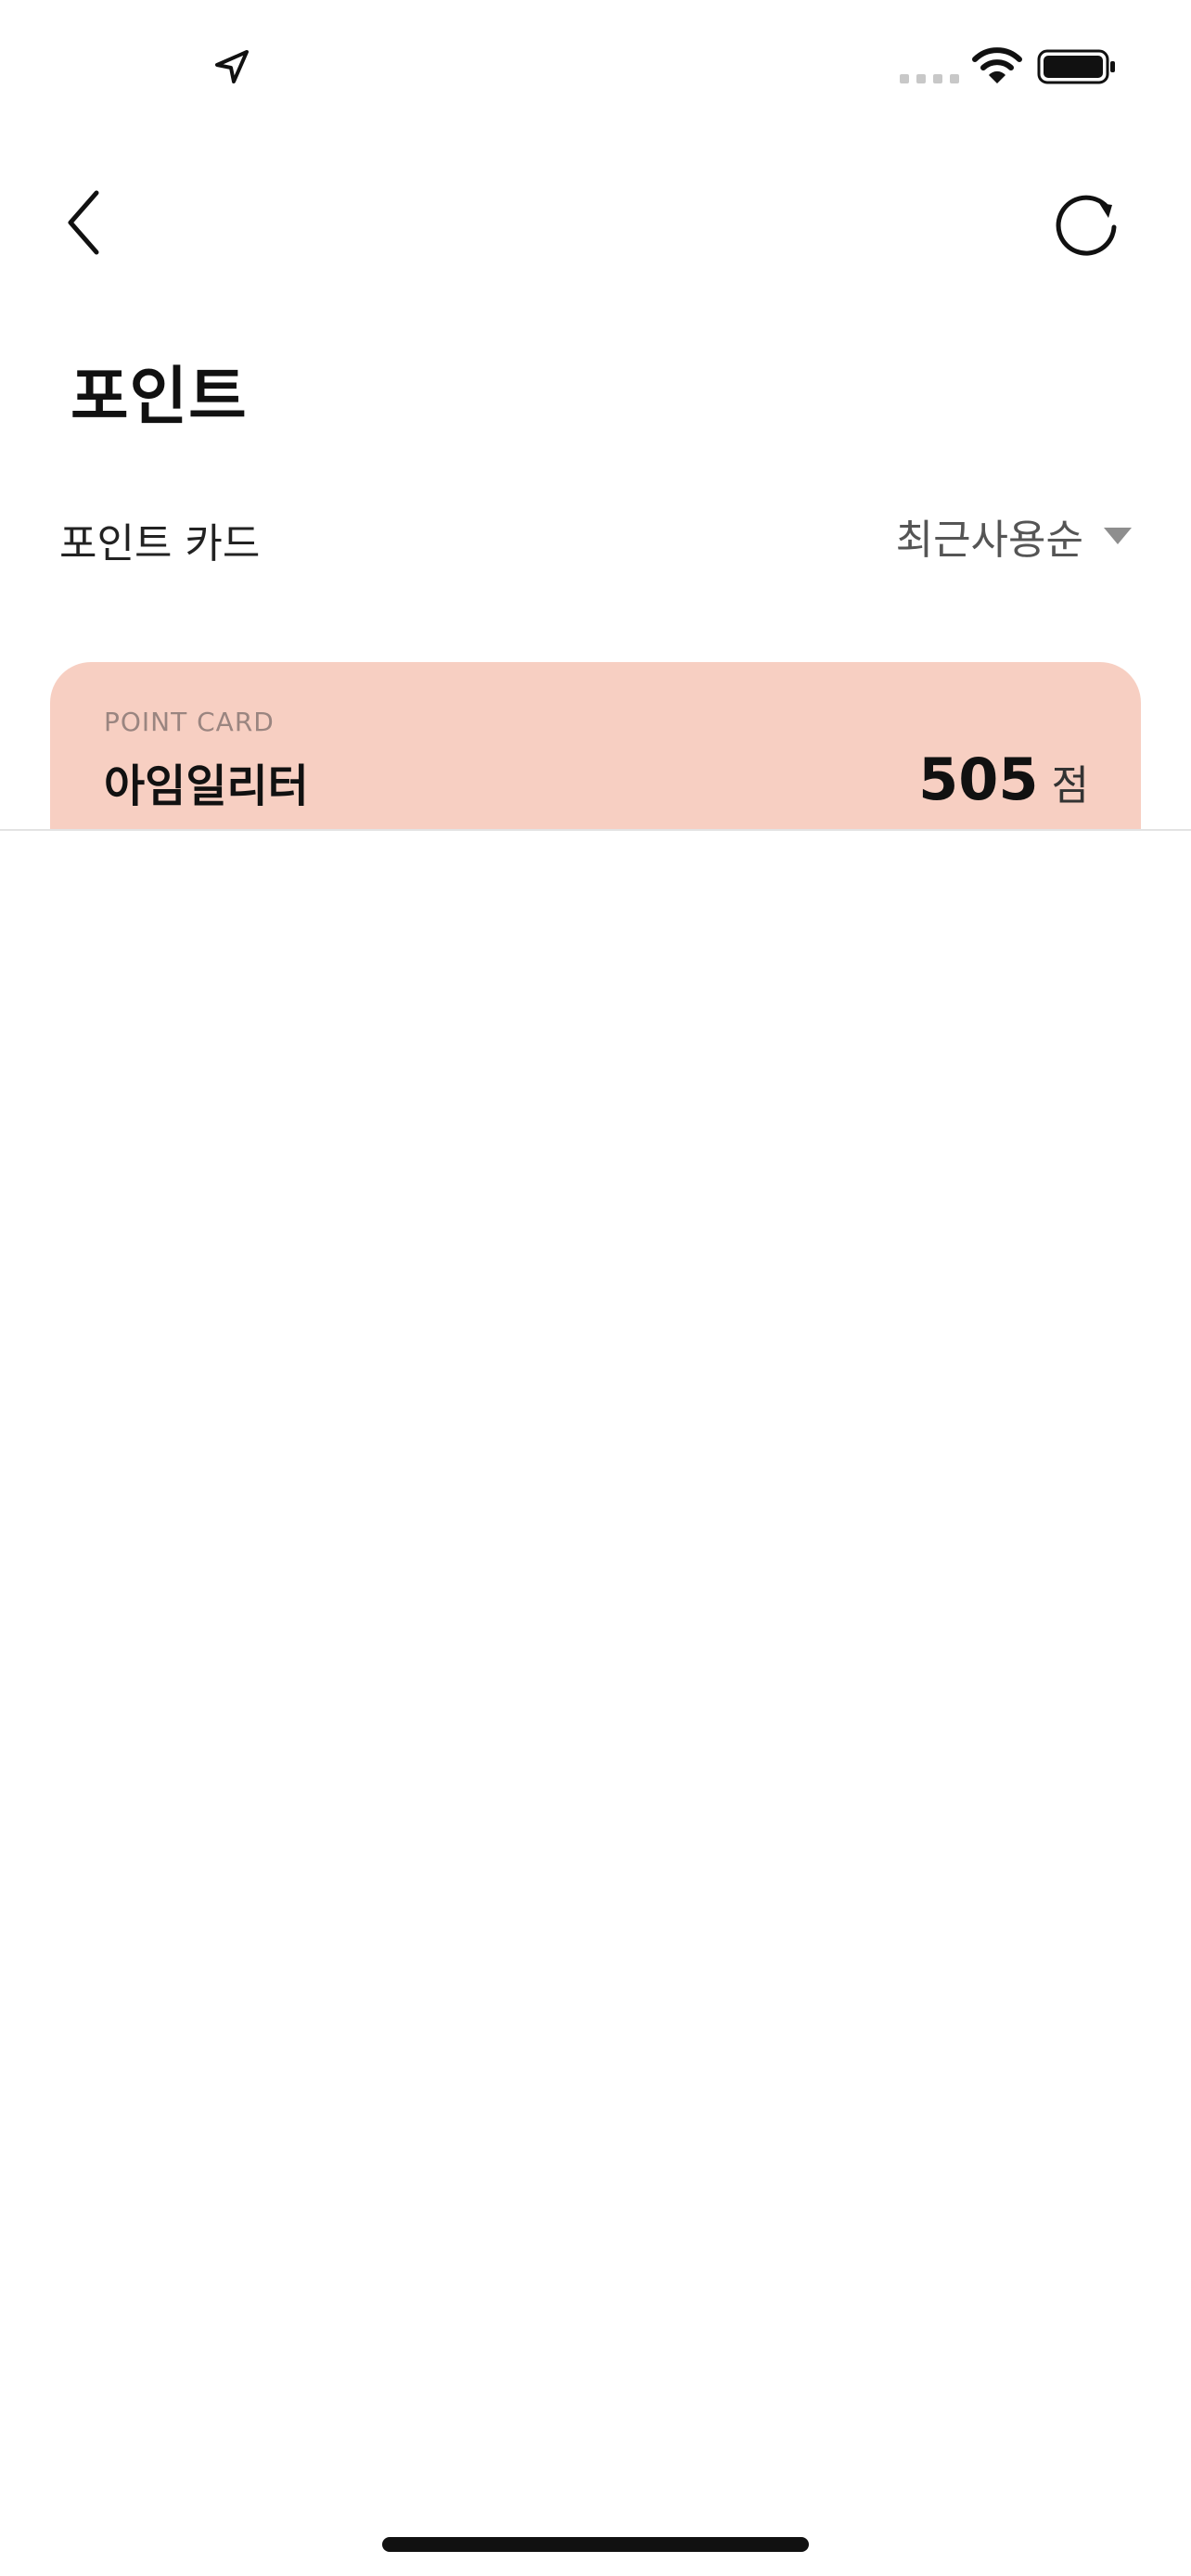 The width and height of the screenshot is (1191, 2576). What do you see at coordinates (929, 79) in the screenshot?
I see `cellular-signal-icon` at bounding box center [929, 79].